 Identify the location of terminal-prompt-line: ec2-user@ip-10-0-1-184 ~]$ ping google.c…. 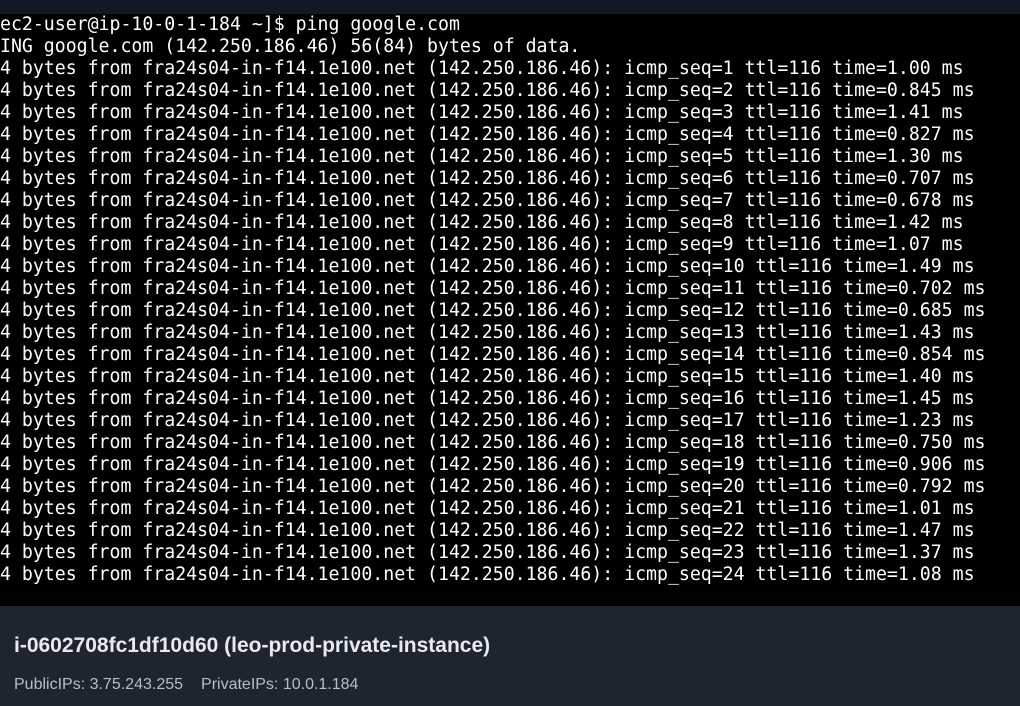
(230, 24).